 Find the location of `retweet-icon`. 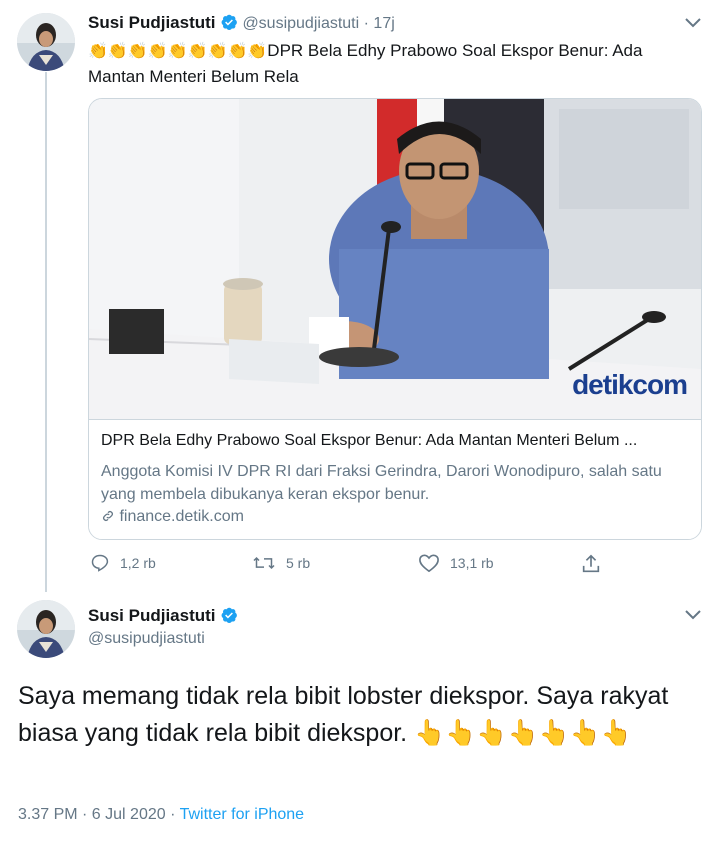

retweet-icon is located at coordinates (264, 563).